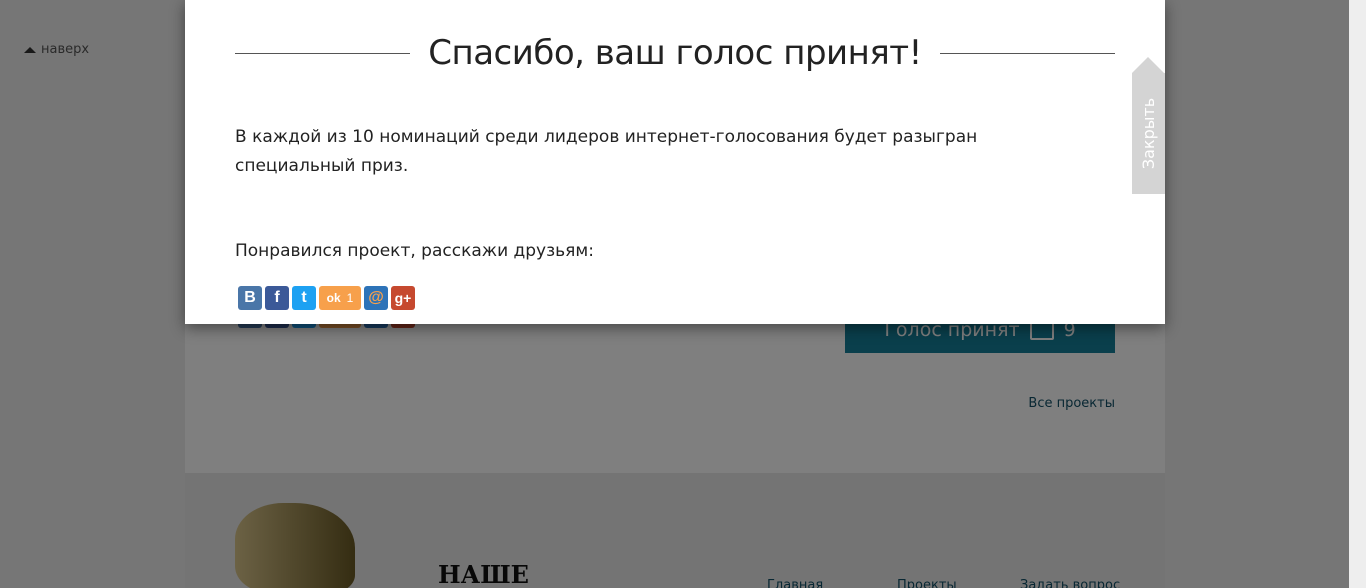  I want to click on modal-header: Спасибо, ваш голос принят!, so click(675, 53).